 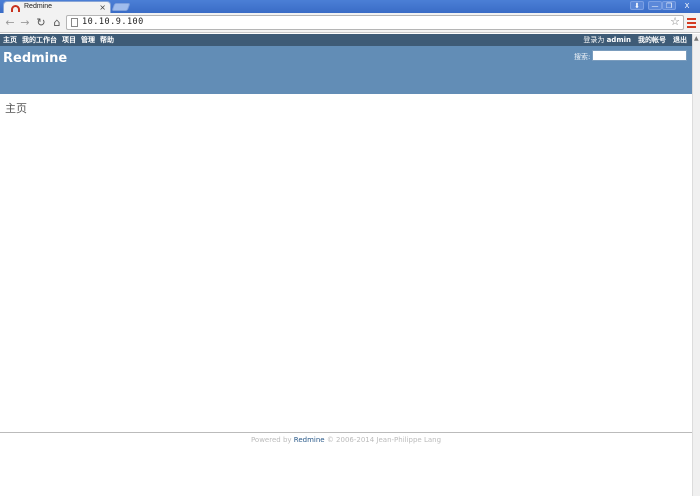 What do you see at coordinates (655, 5) in the screenshot?
I see `window-minimize-button: —` at bounding box center [655, 5].